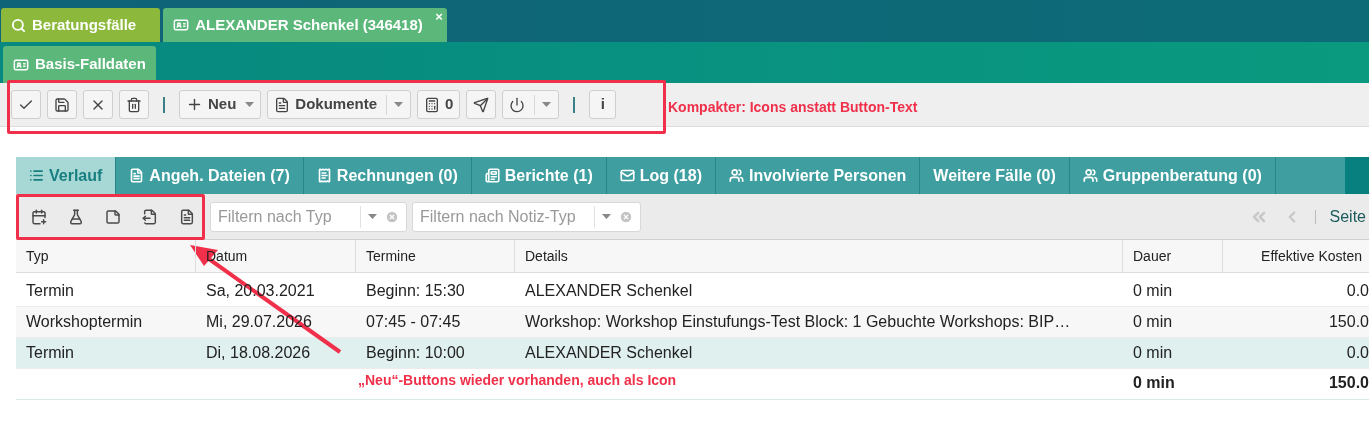 This screenshot has width=1369, height=421. What do you see at coordinates (1173, 256) in the screenshot?
I see `column-header: Dauer` at bounding box center [1173, 256].